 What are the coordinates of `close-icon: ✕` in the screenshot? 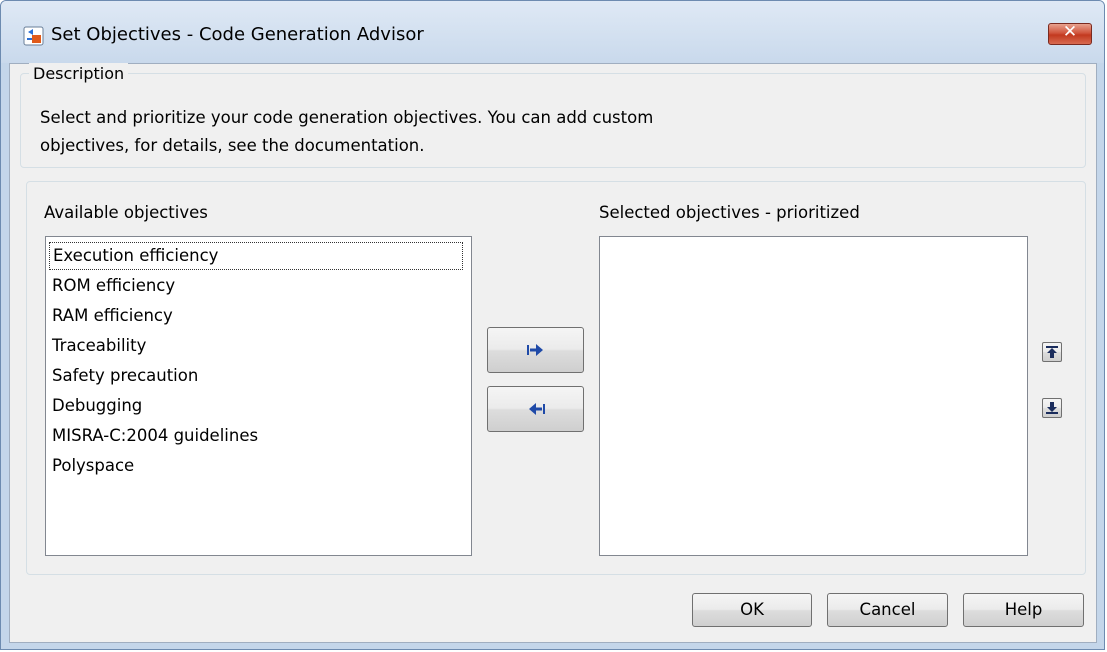 It's located at (1070, 32).